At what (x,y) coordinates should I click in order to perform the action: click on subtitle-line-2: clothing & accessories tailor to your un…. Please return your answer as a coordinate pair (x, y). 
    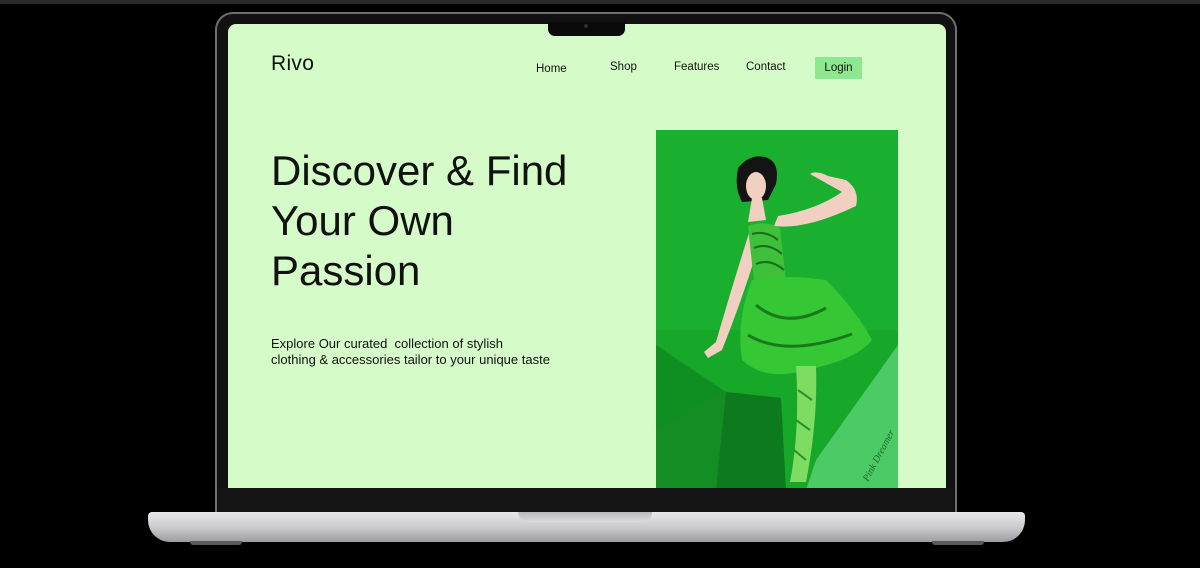
    Looking at the image, I should click on (410, 359).